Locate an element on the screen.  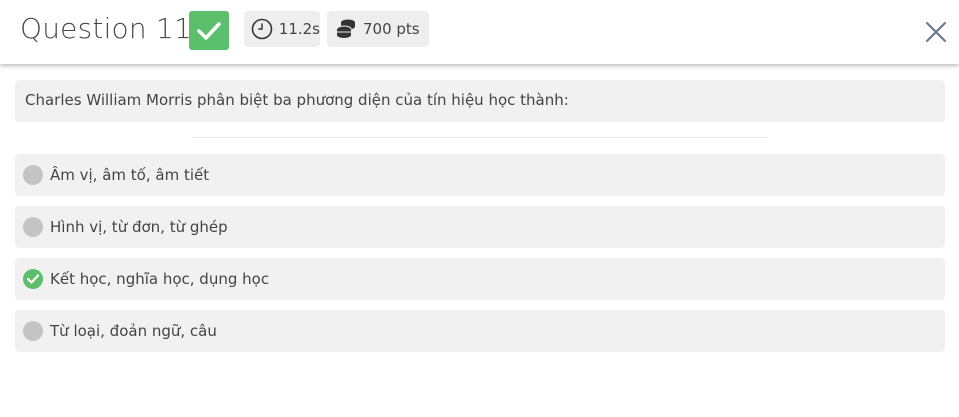
answer-option: Hình vị, từ đơn, từ ghép is located at coordinates (480, 227).